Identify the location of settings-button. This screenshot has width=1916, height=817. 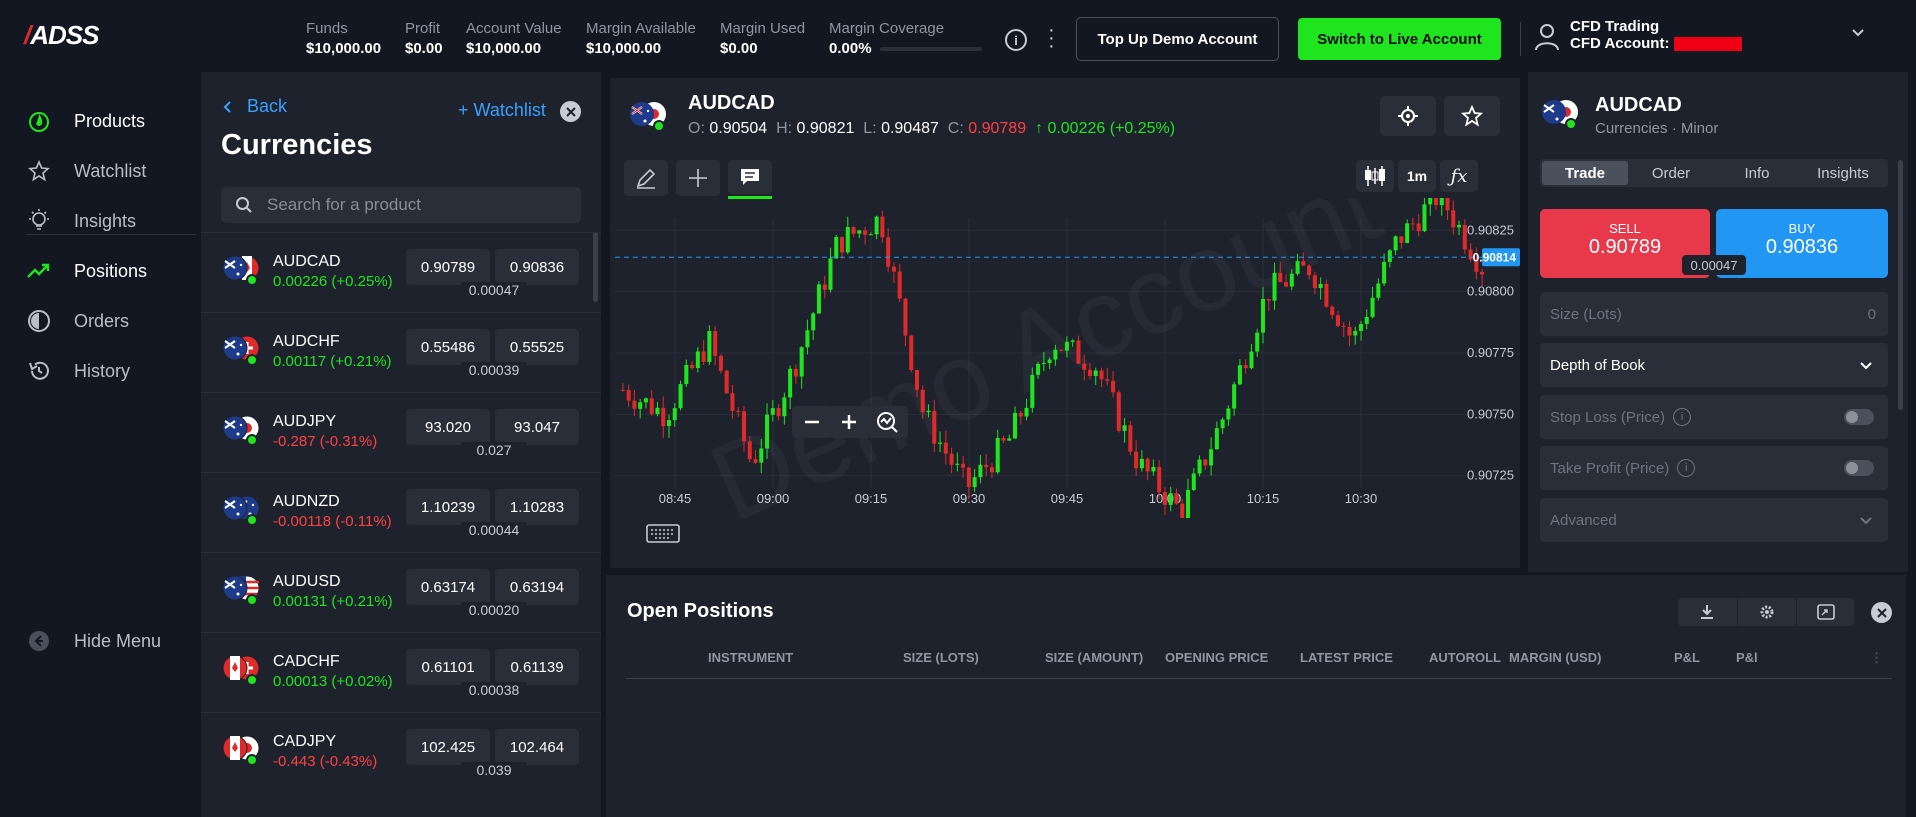
(1766, 612).